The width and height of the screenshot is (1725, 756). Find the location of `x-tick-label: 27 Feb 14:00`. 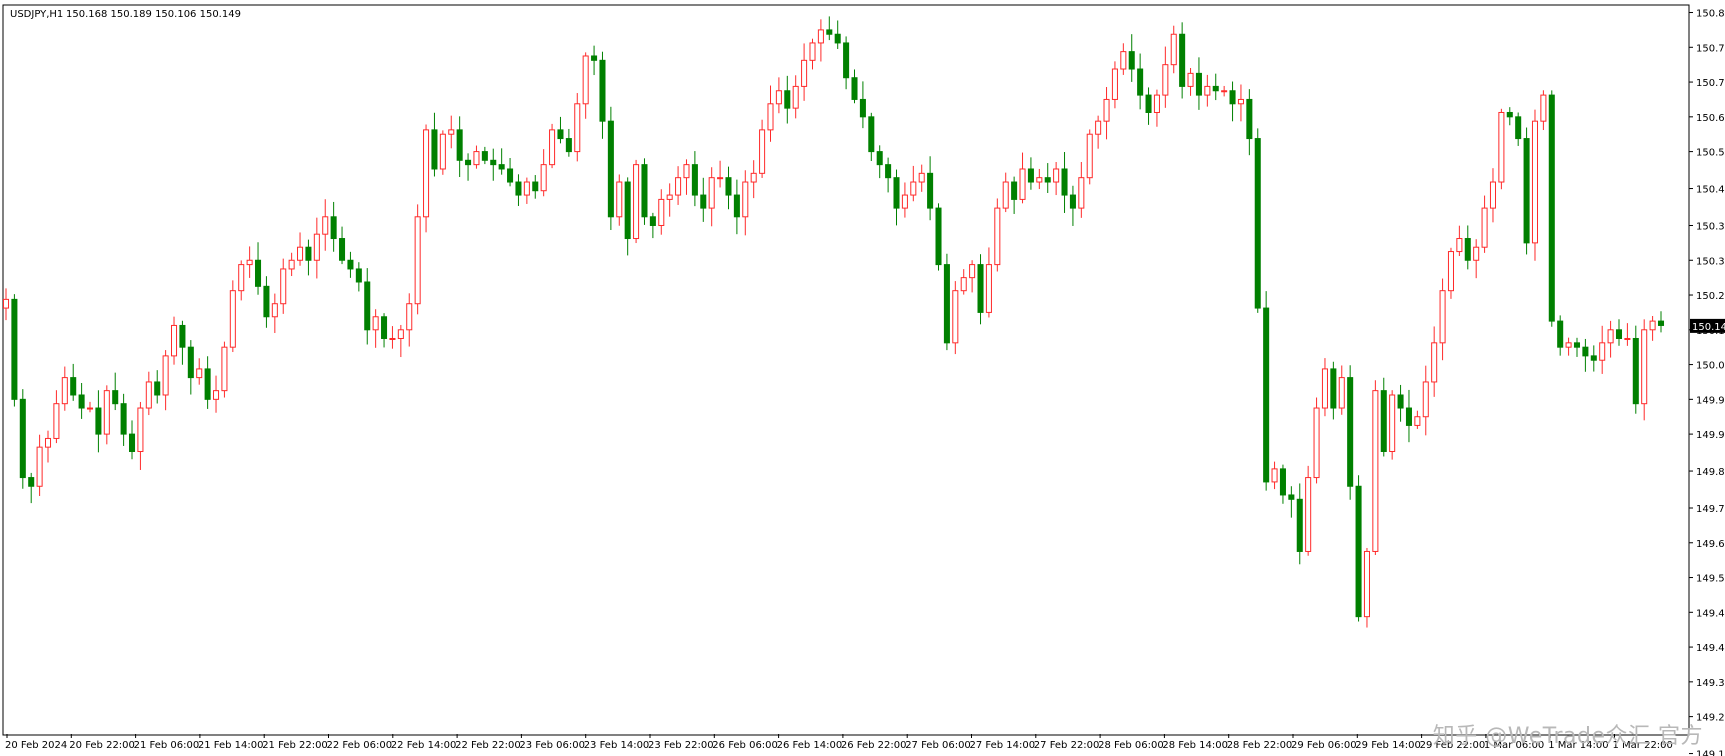

x-tick-label: 27 Feb 14:00 is located at coordinates (1003, 745).